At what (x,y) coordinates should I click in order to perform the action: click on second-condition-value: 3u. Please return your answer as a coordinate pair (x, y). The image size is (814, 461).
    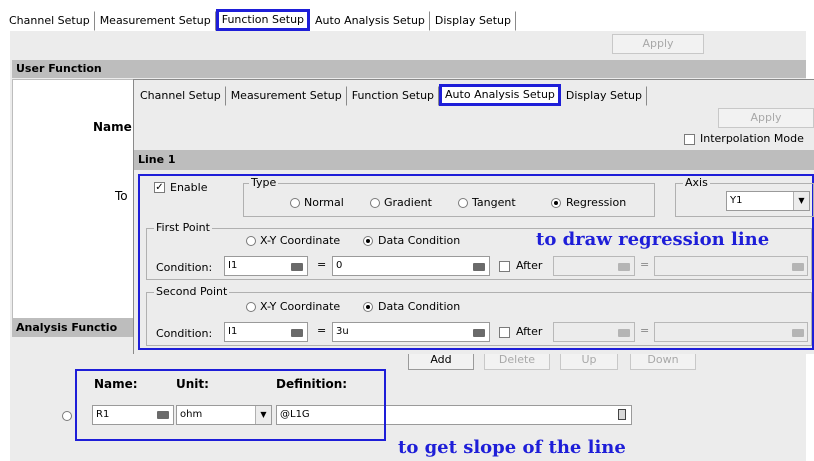
    Looking at the image, I should click on (342, 331).